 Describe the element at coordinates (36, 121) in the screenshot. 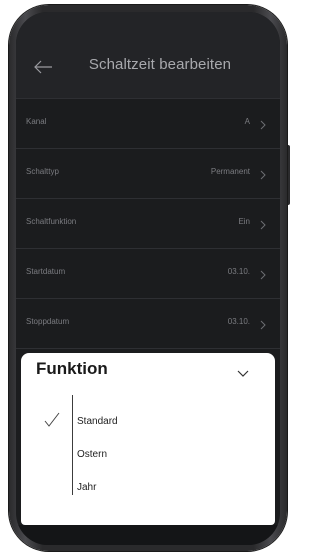

I see `setting-label: Kanal` at that location.